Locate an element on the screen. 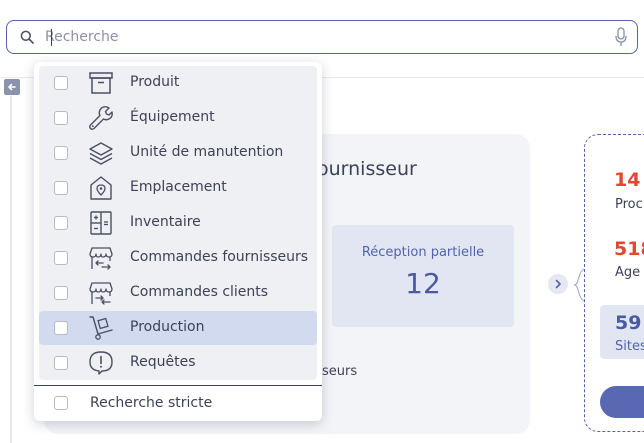 The image size is (644, 443). inventory-cabinet-icon is located at coordinates (101, 223).